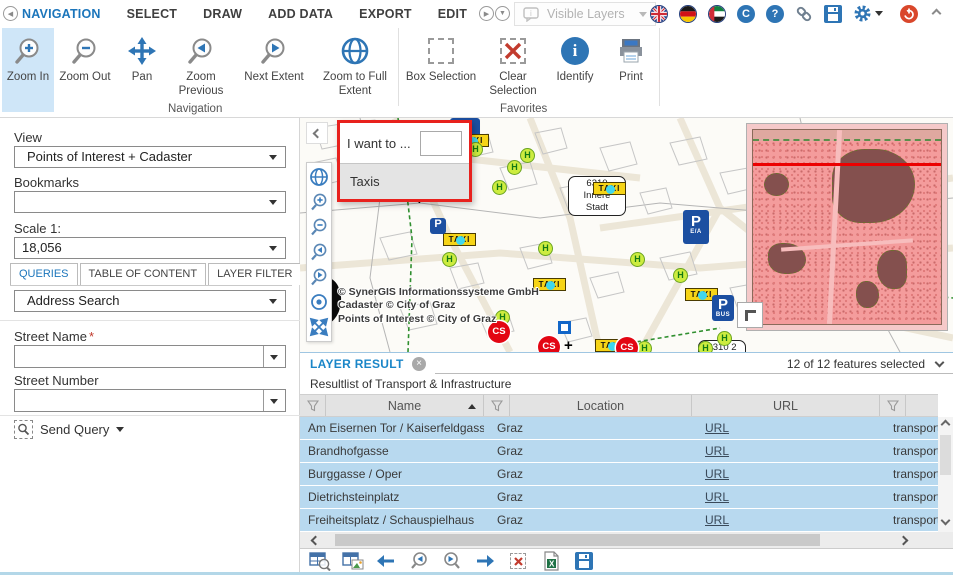  Describe the element at coordinates (775, 13) in the screenshot. I see `help-icon: ?` at that location.